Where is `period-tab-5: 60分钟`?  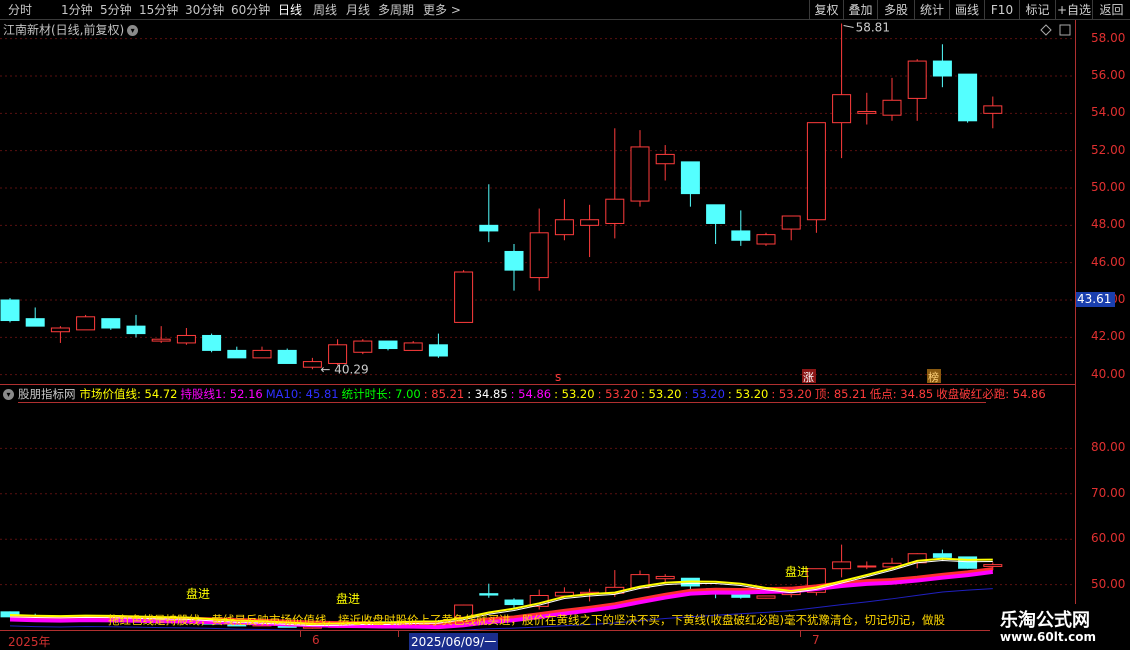
period-tab-5: 60分钟 is located at coordinates (250, 10).